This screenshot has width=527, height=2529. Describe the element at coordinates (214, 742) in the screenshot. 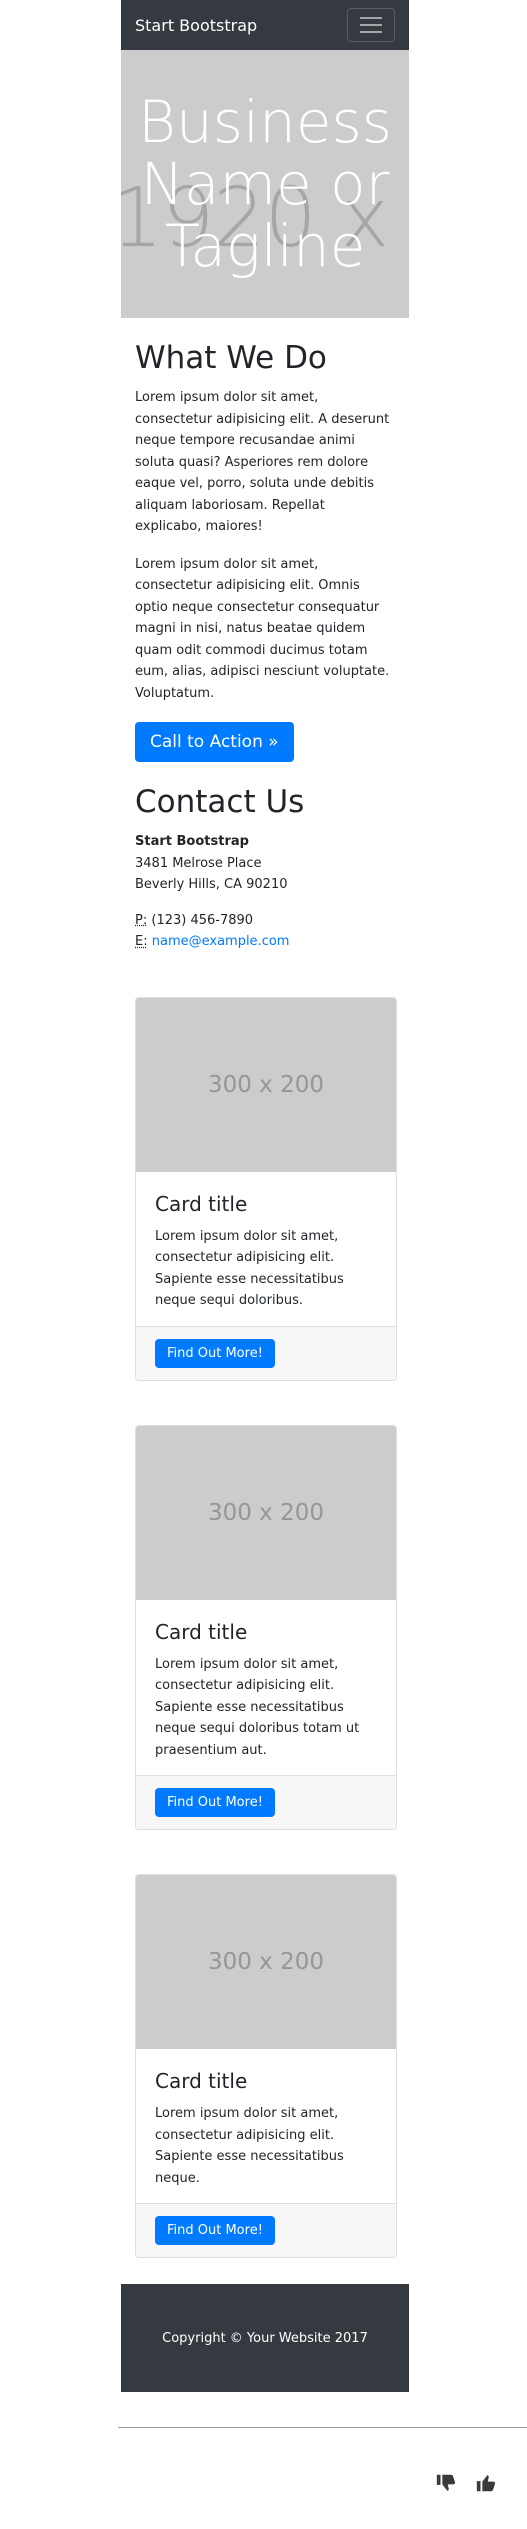

I see `call-to-action-button: Call to Action »` at that location.